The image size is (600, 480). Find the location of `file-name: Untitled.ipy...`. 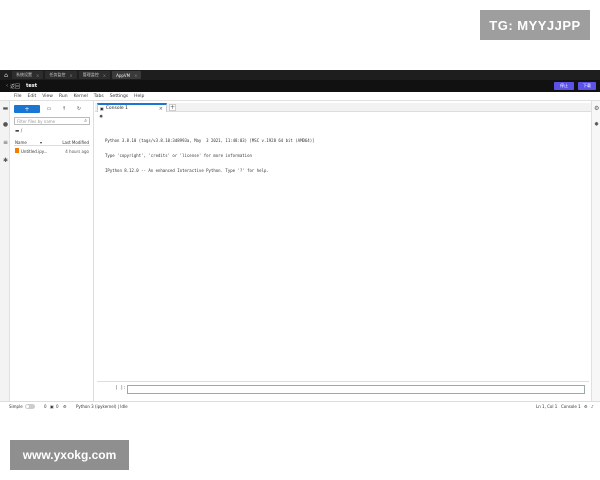

file-name: Untitled.ipy... is located at coordinates (34, 151).